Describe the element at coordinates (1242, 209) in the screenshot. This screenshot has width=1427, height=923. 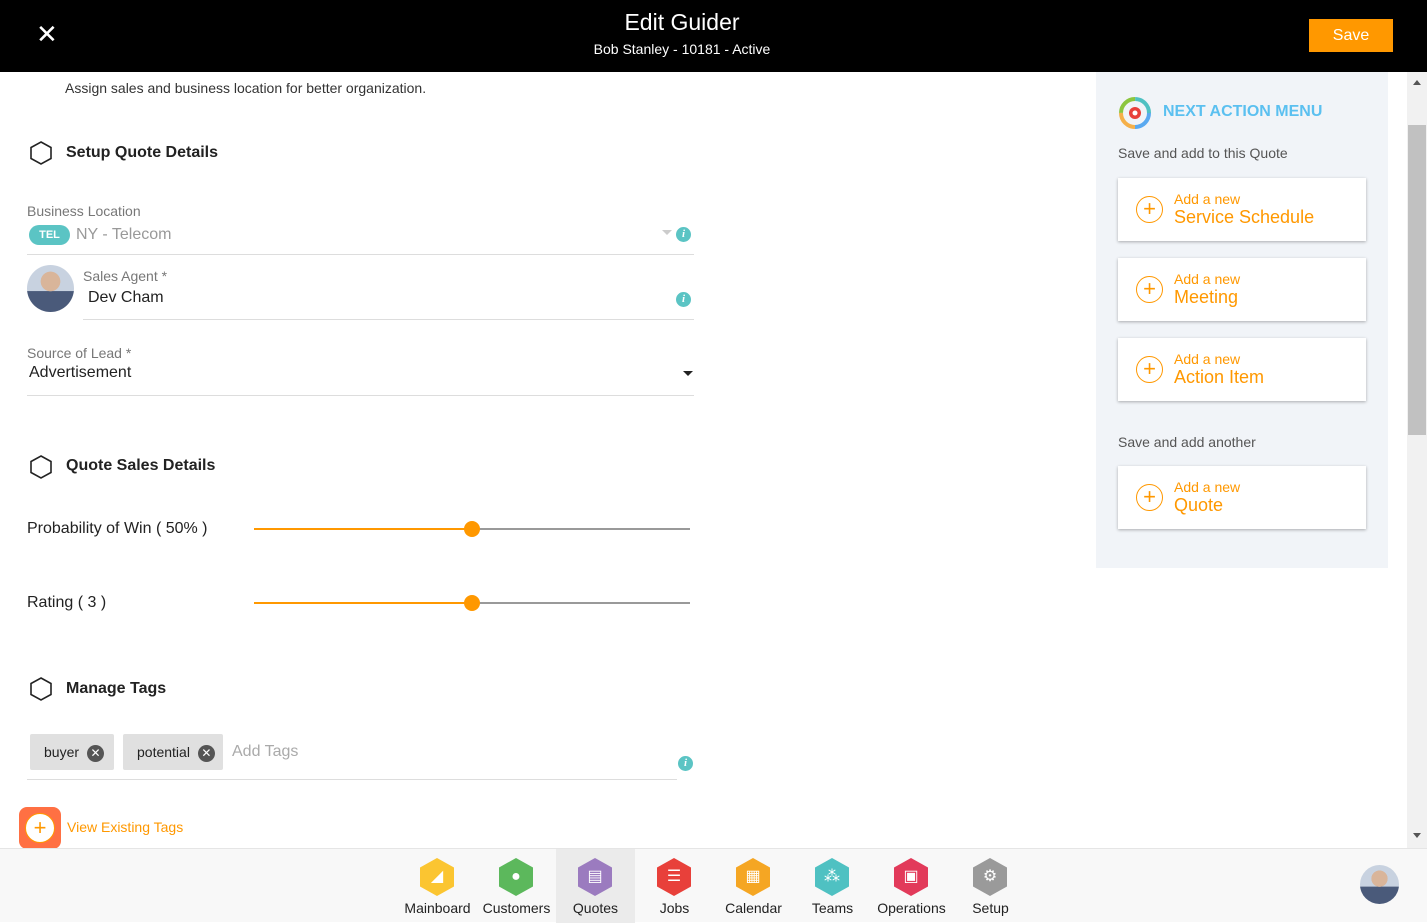
I see `add-service-schedule-card: + Add a new Service Schedule` at that location.